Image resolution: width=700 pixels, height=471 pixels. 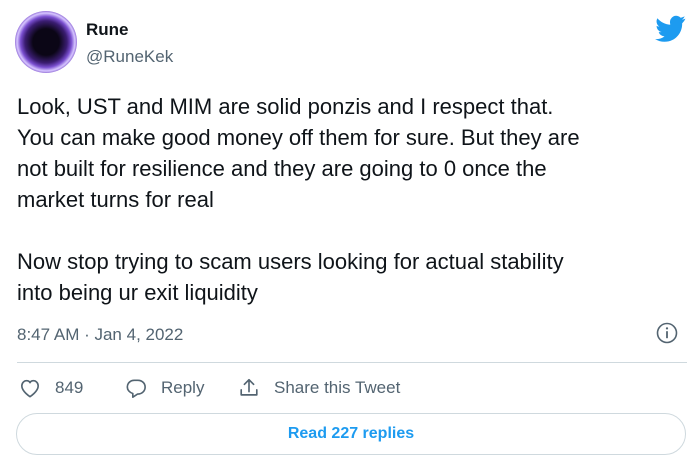 I want to click on like-button: 849, so click(x=51, y=388).